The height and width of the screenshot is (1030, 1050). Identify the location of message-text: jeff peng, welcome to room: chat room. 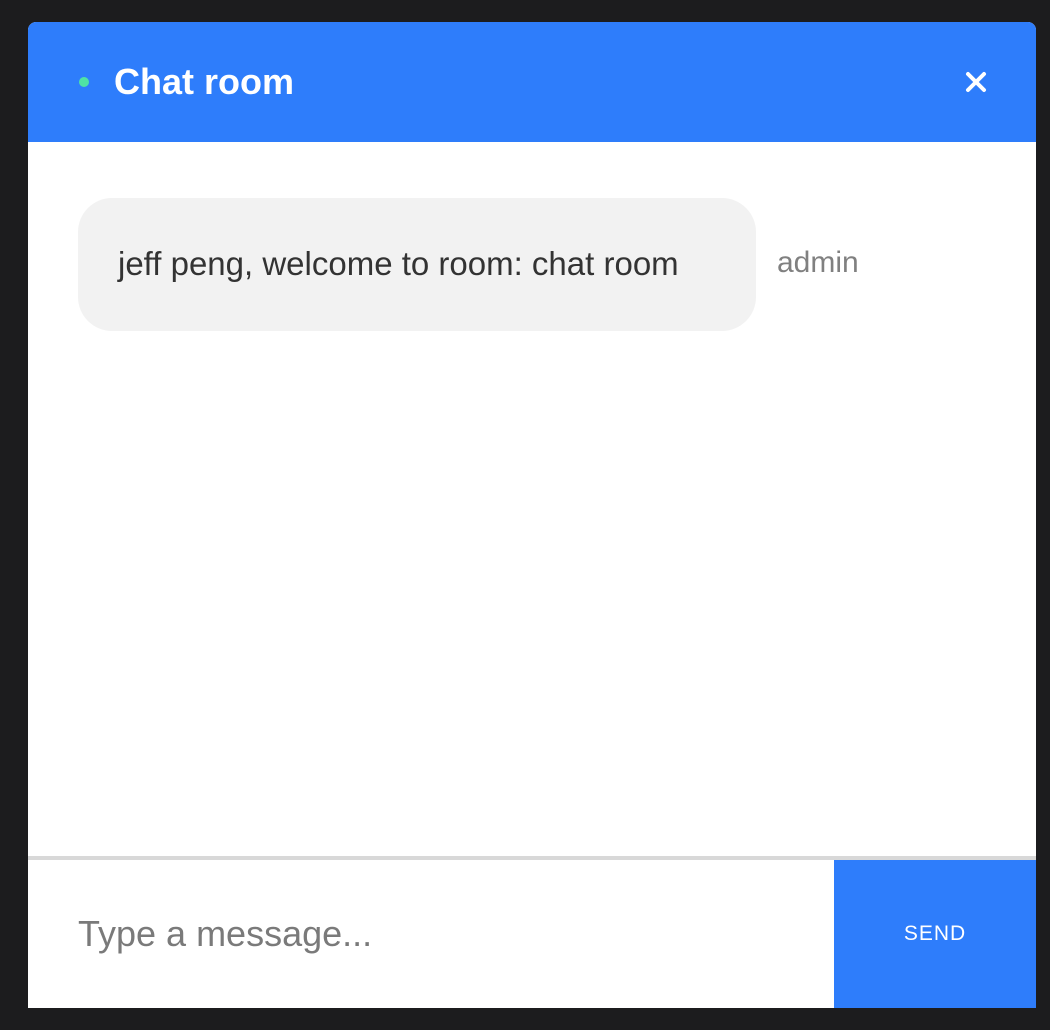
(398, 263).